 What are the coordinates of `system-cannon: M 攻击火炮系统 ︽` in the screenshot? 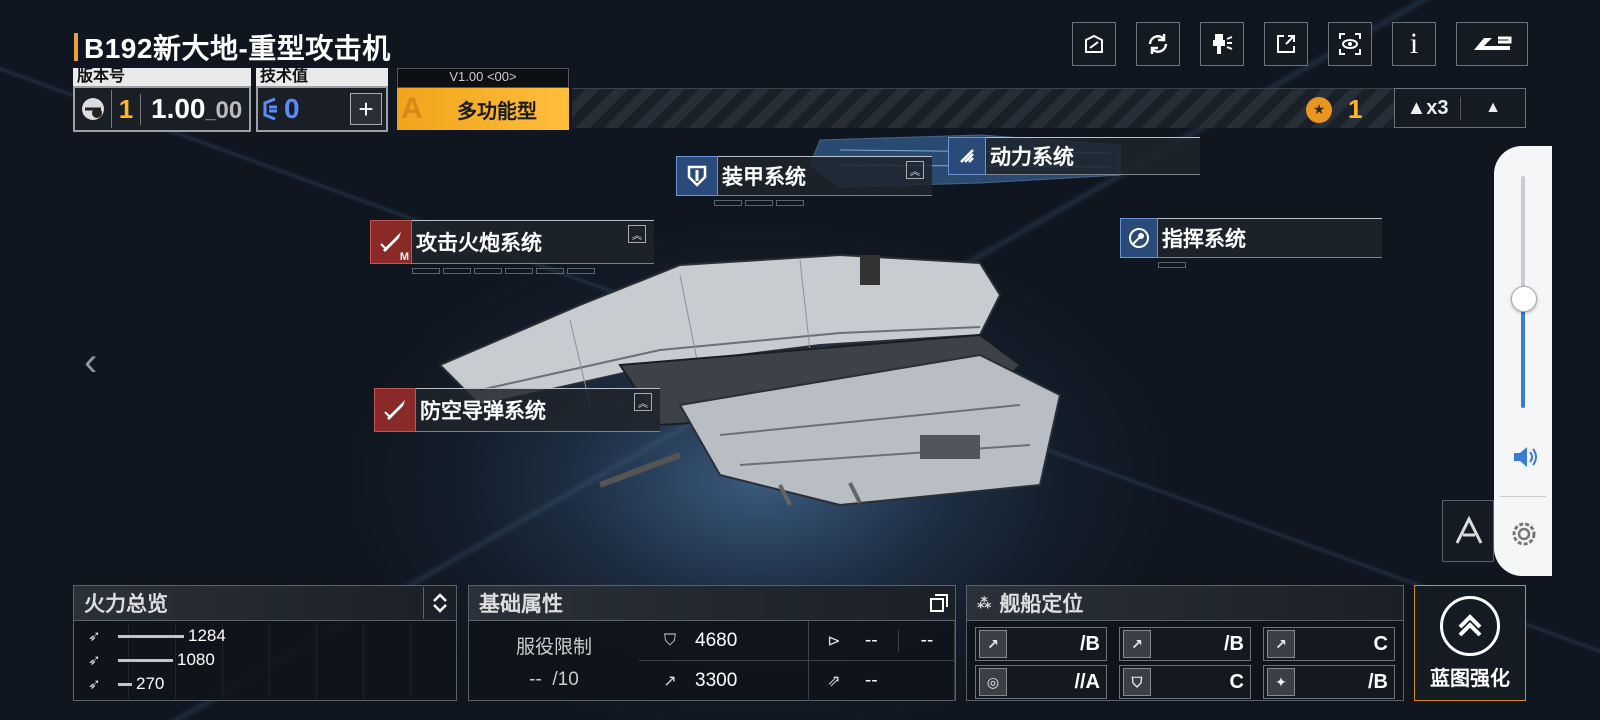 It's located at (512, 247).